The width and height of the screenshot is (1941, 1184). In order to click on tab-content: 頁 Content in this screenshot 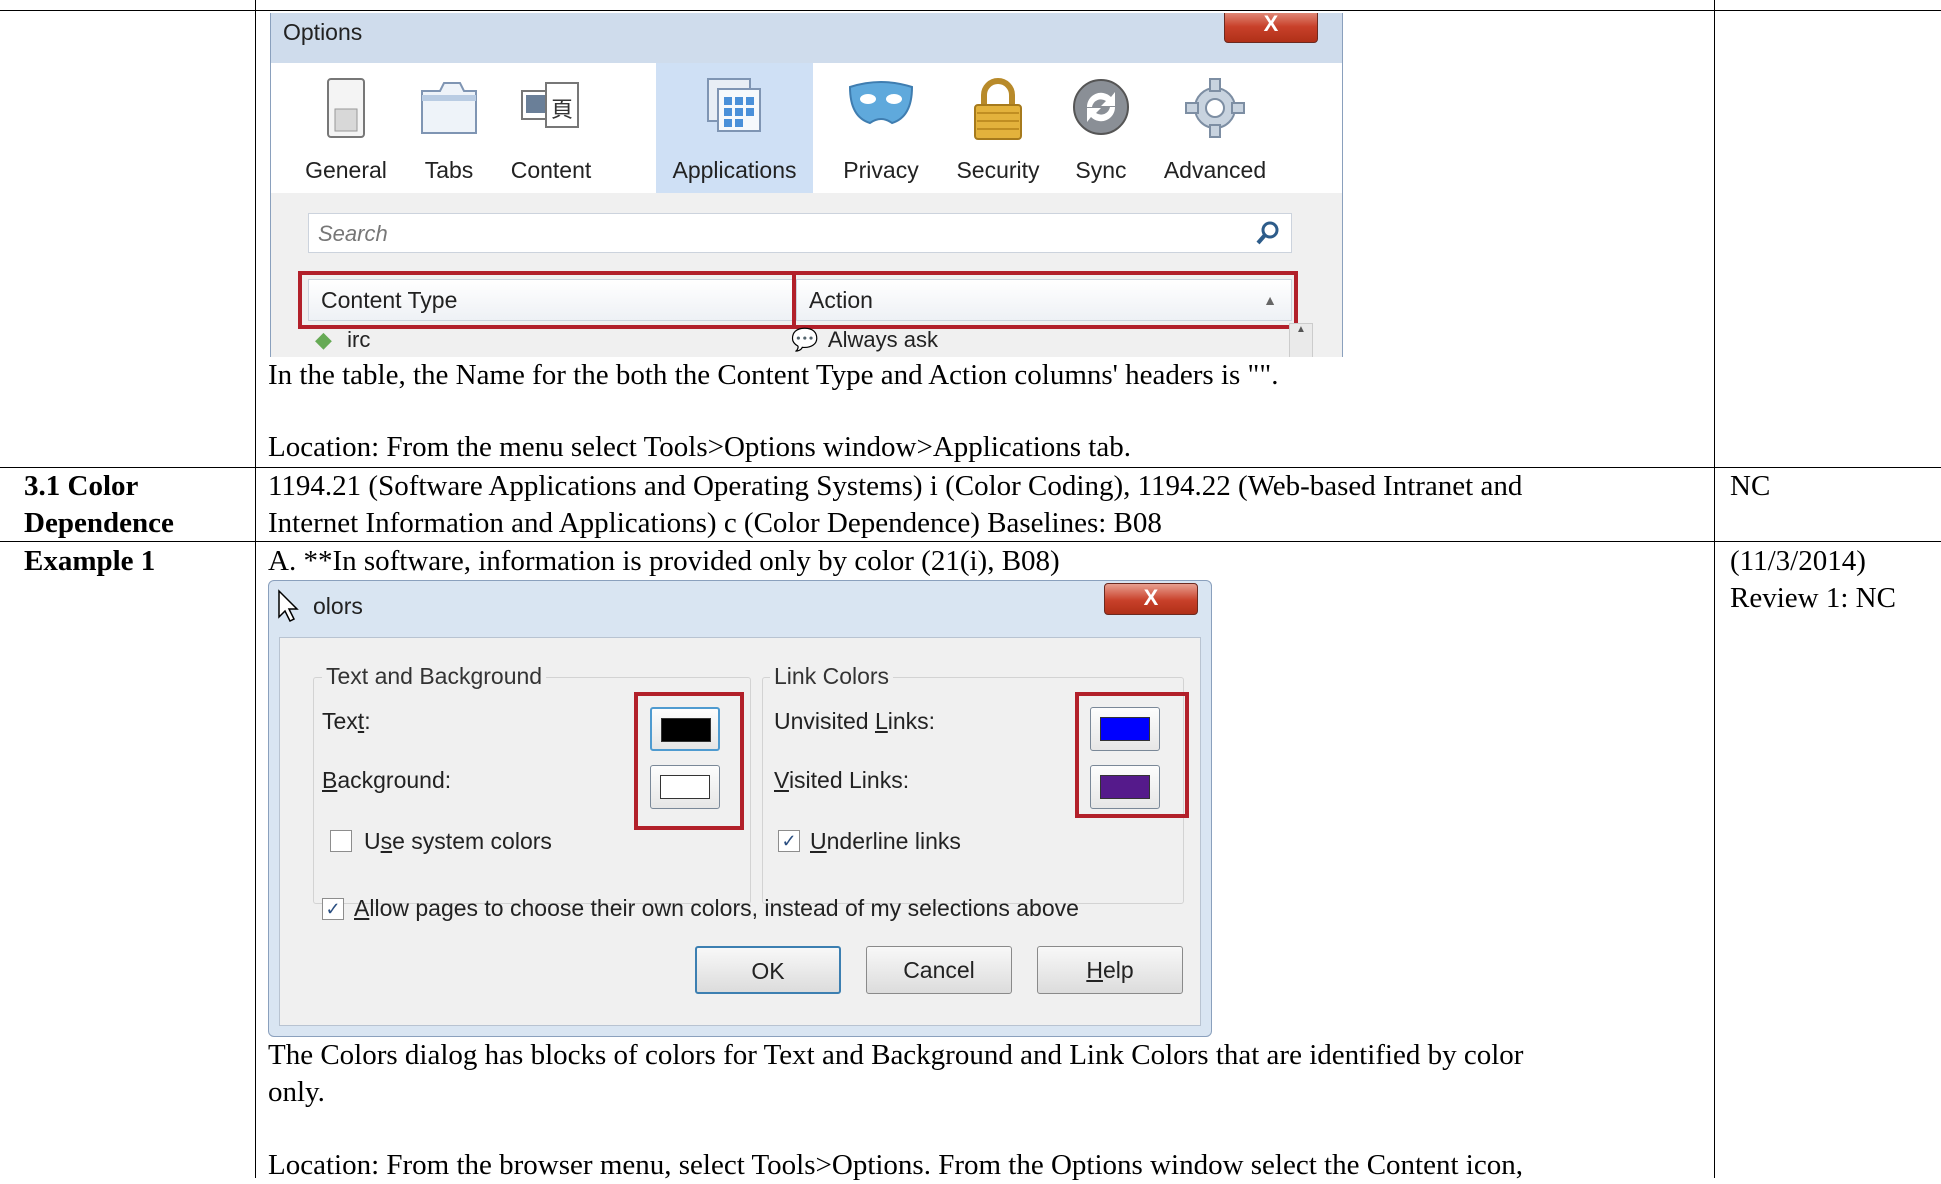, I will do `click(551, 128)`.